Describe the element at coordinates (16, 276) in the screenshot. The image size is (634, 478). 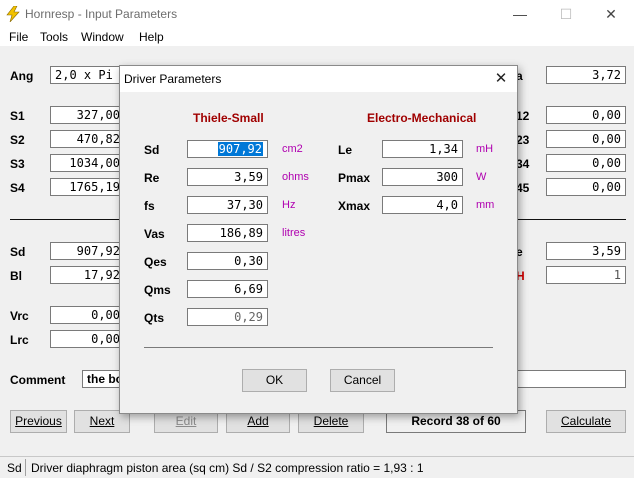
I see `bl-label: Bl` at that location.